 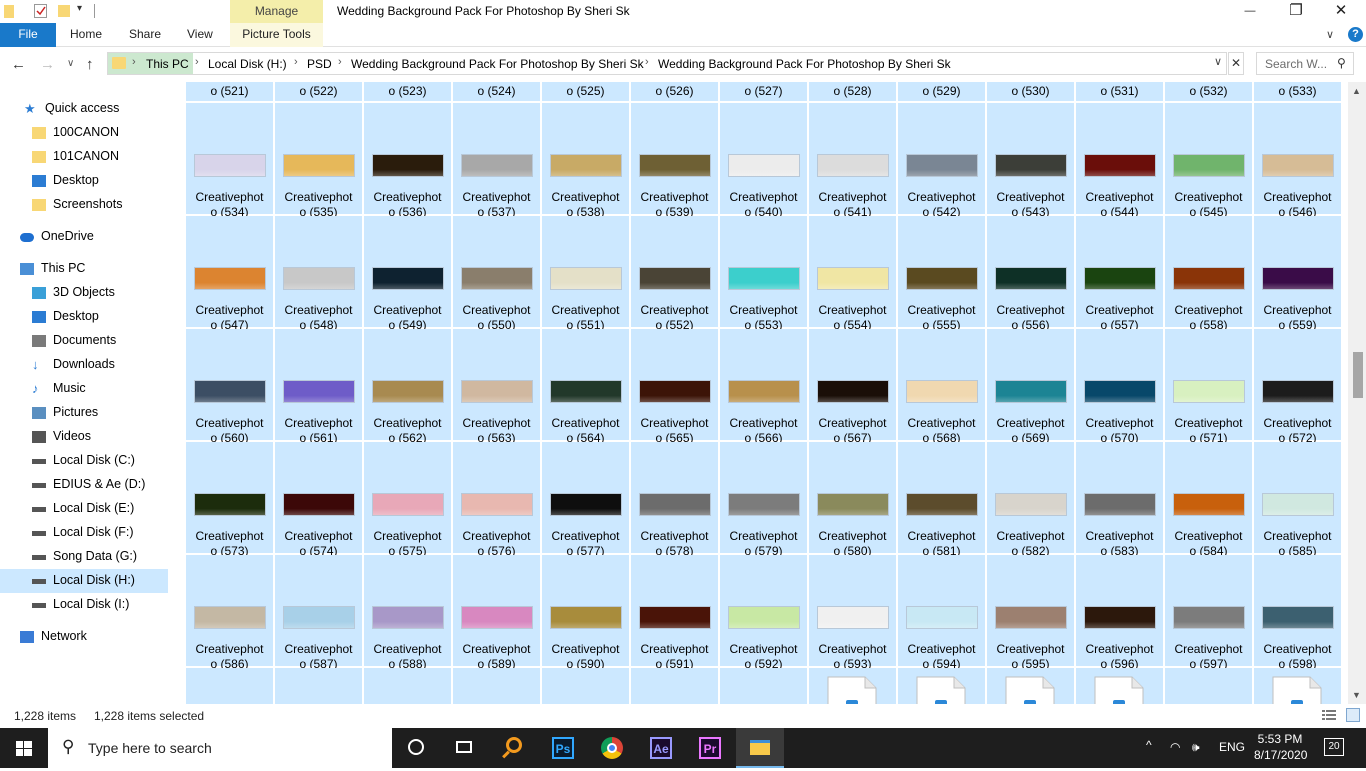 I want to click on new-folder-icon, so click(x=64, y=11).